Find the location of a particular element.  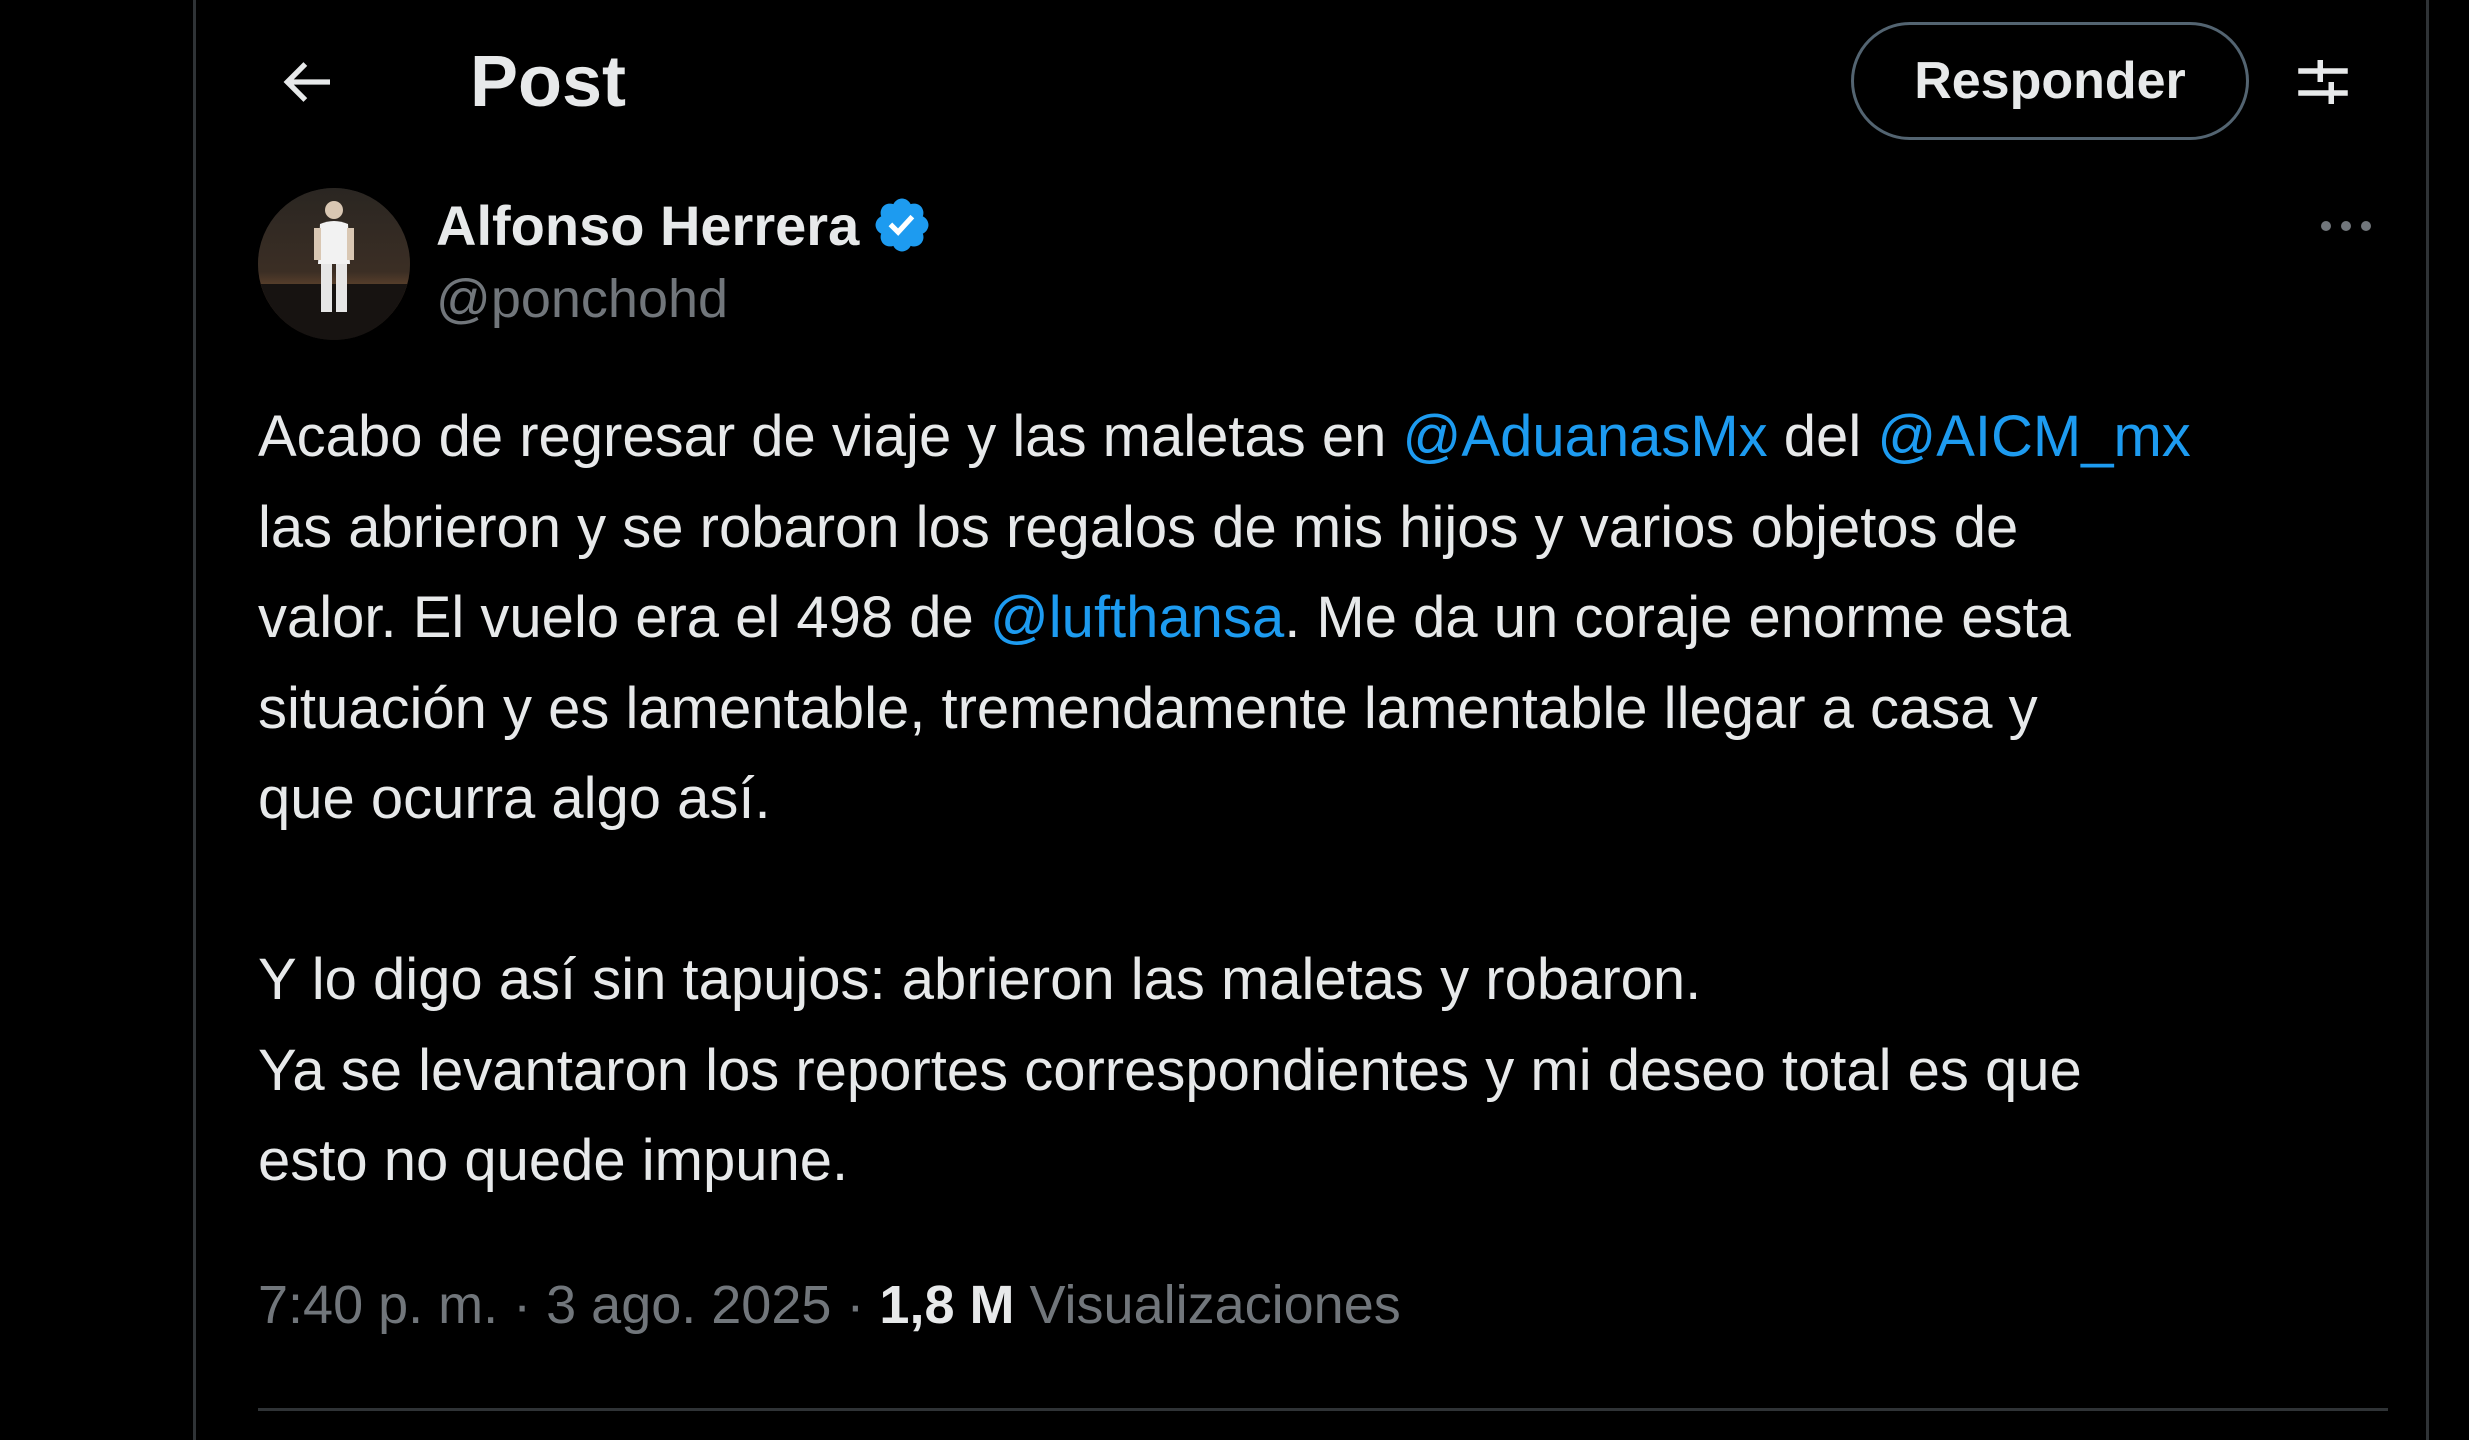

author-handle: @ponchohd is located at coordinates (582, 299).